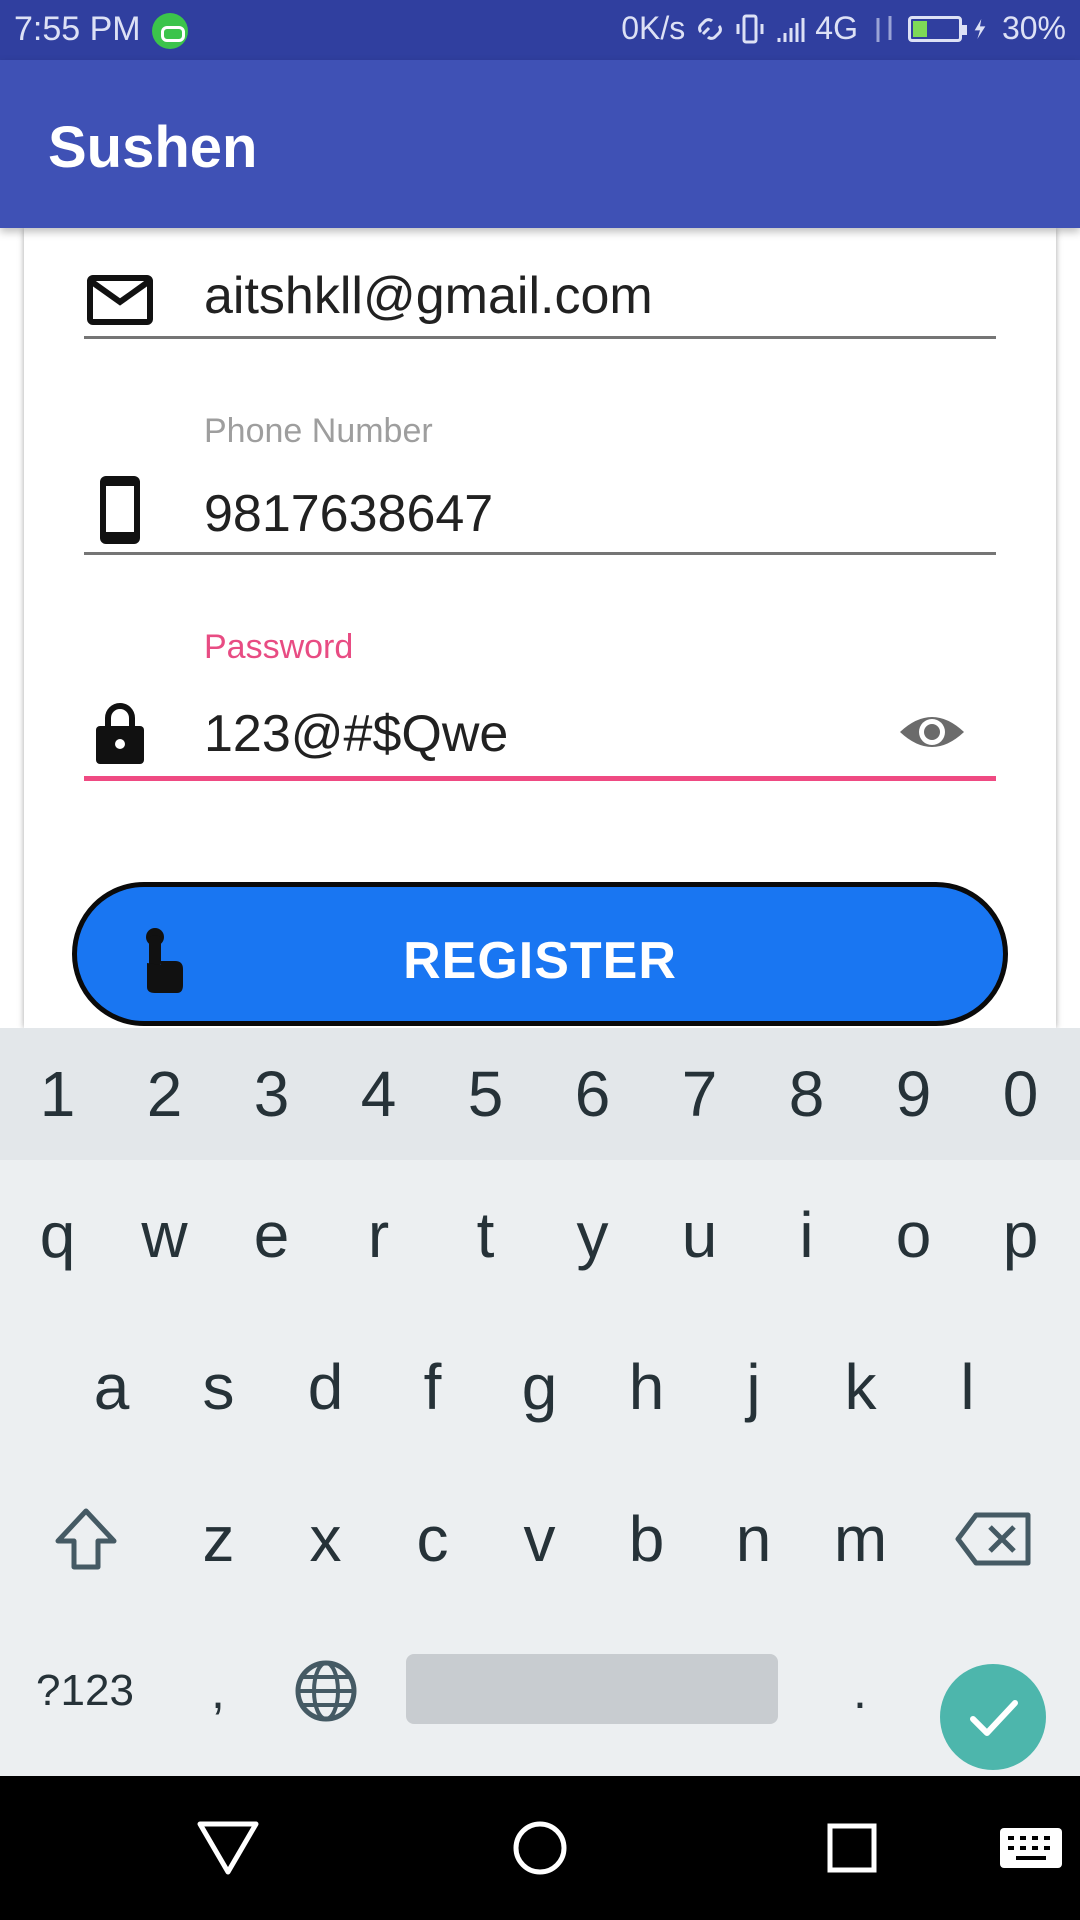  I want to click on shift-icon, so click(86, 1539).